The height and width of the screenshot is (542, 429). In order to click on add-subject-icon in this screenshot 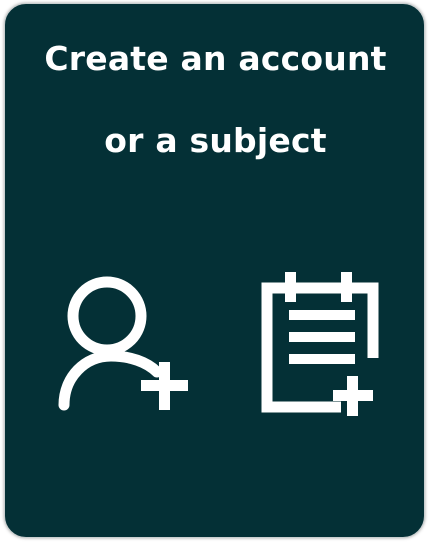, I will do `click(320, 344)`.